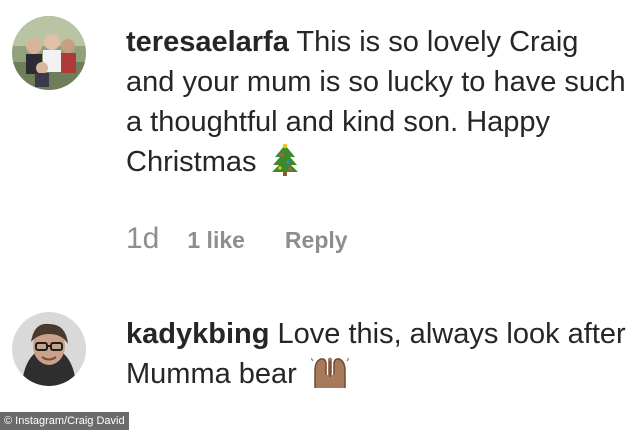 This screenshot has height=430, width=634. Describe the element at coordinates (64, 421) in the screenshot. I see `image-credit: © Instagram/Craig David` at that location.